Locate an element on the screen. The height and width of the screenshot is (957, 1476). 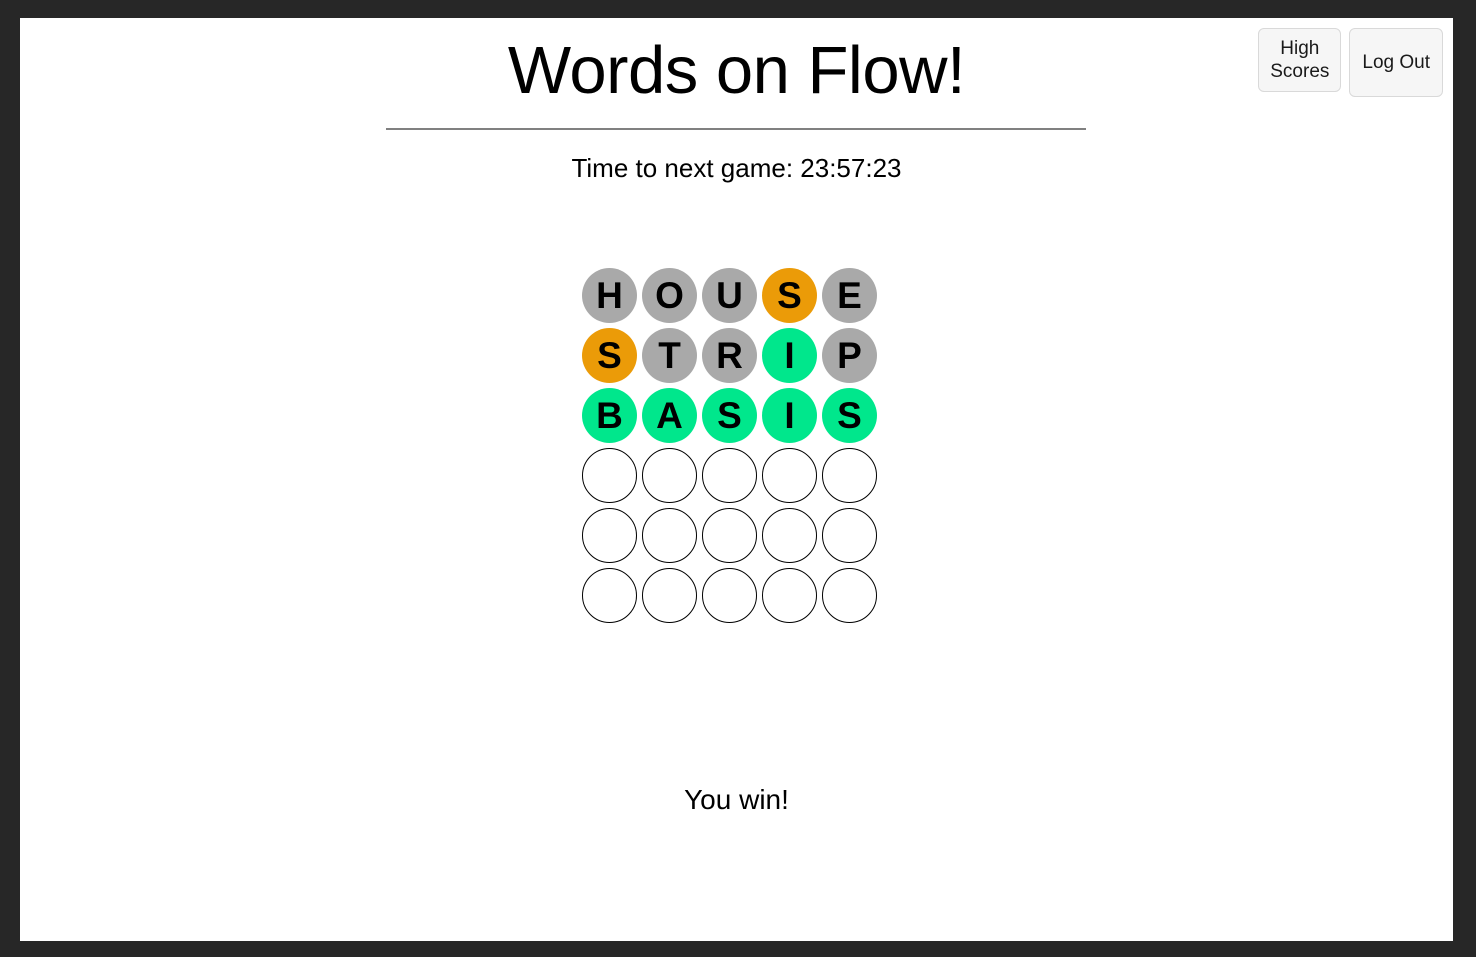
letter-tile: U is located at coordinates (729, 295).